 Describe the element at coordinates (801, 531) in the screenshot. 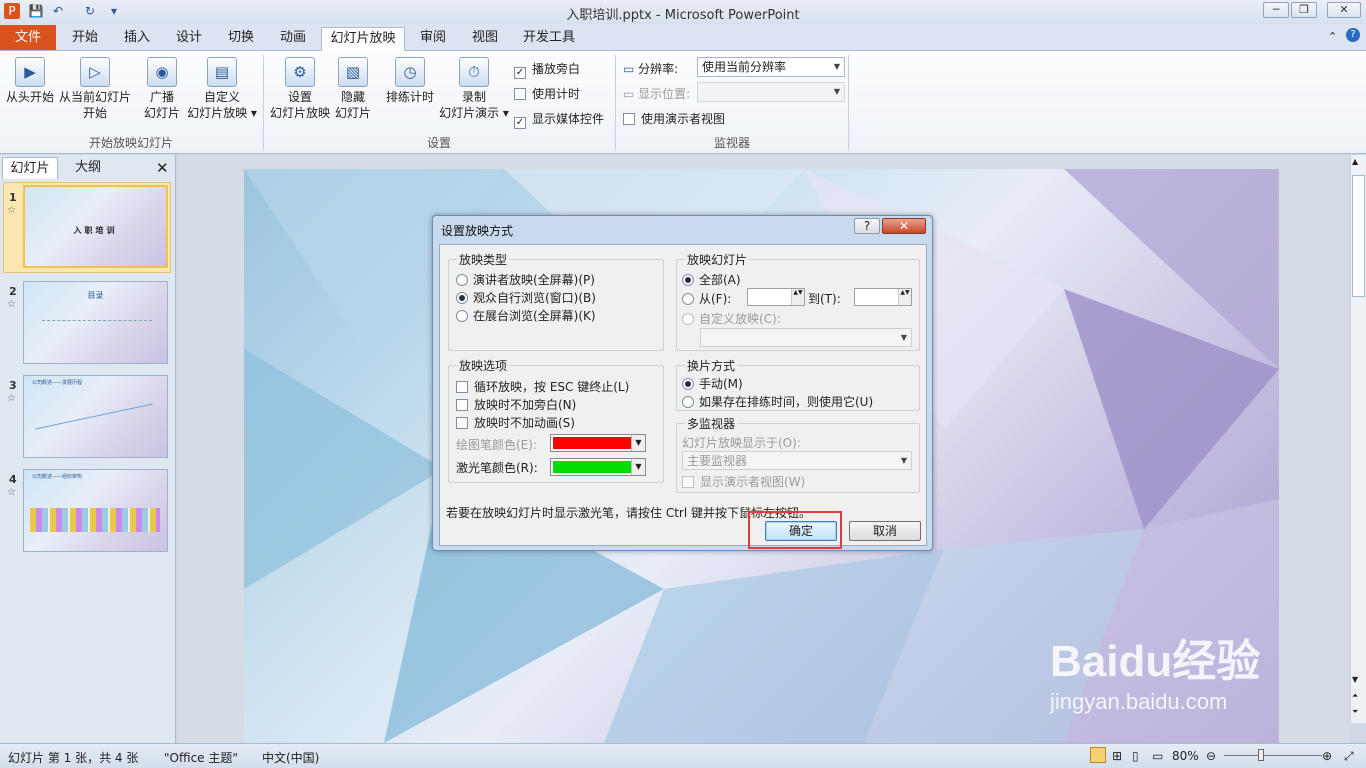

I see `ok-button: 确定` at that location.